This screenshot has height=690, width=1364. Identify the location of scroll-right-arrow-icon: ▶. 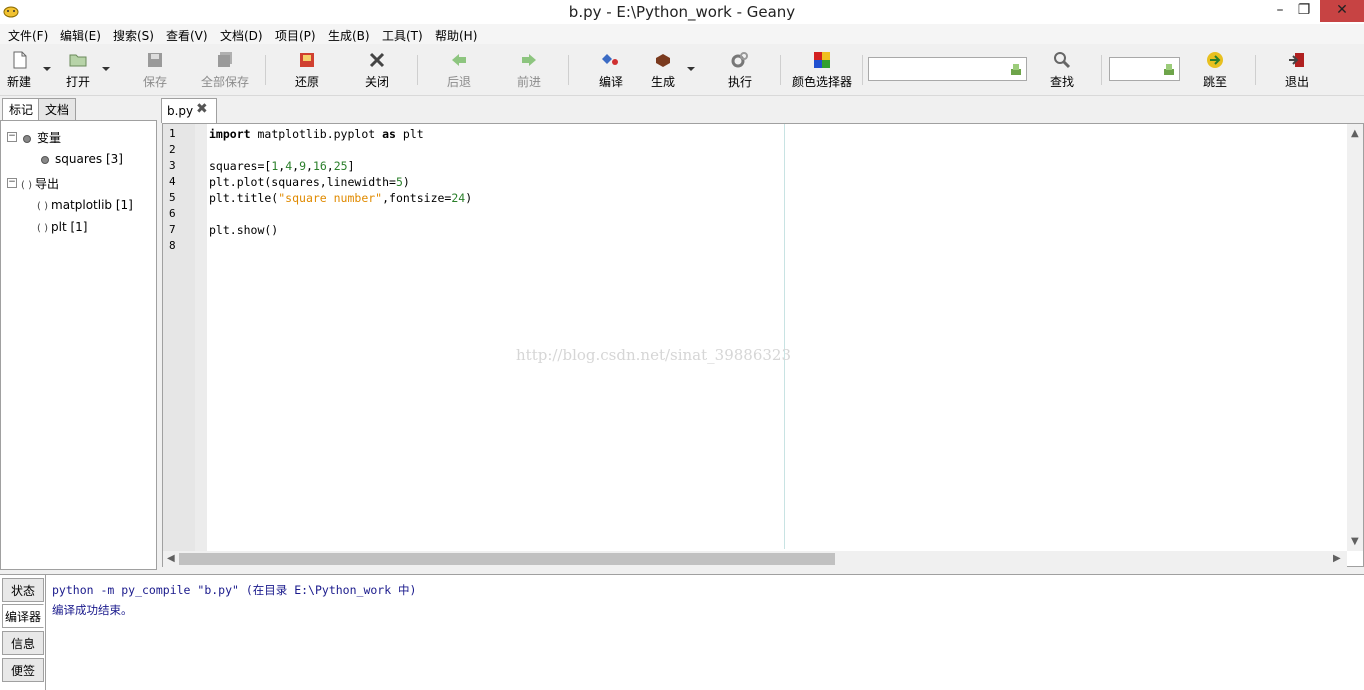
(1337, 558).